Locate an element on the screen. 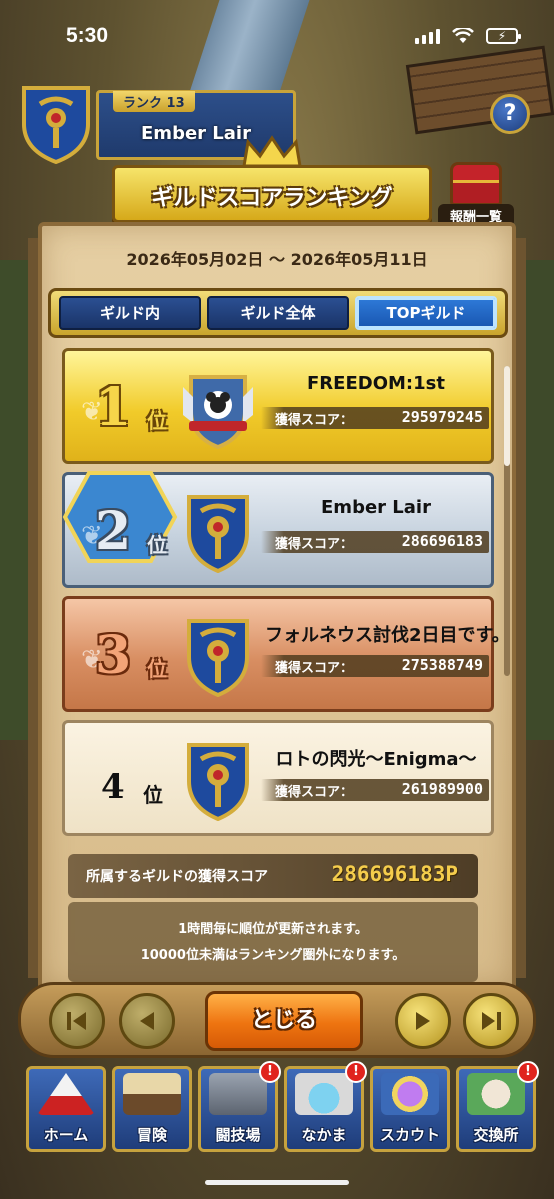 The image size is (554, 1199). score-bar: 獲得スコア： 261989900 is located at coordinates (375, 790).